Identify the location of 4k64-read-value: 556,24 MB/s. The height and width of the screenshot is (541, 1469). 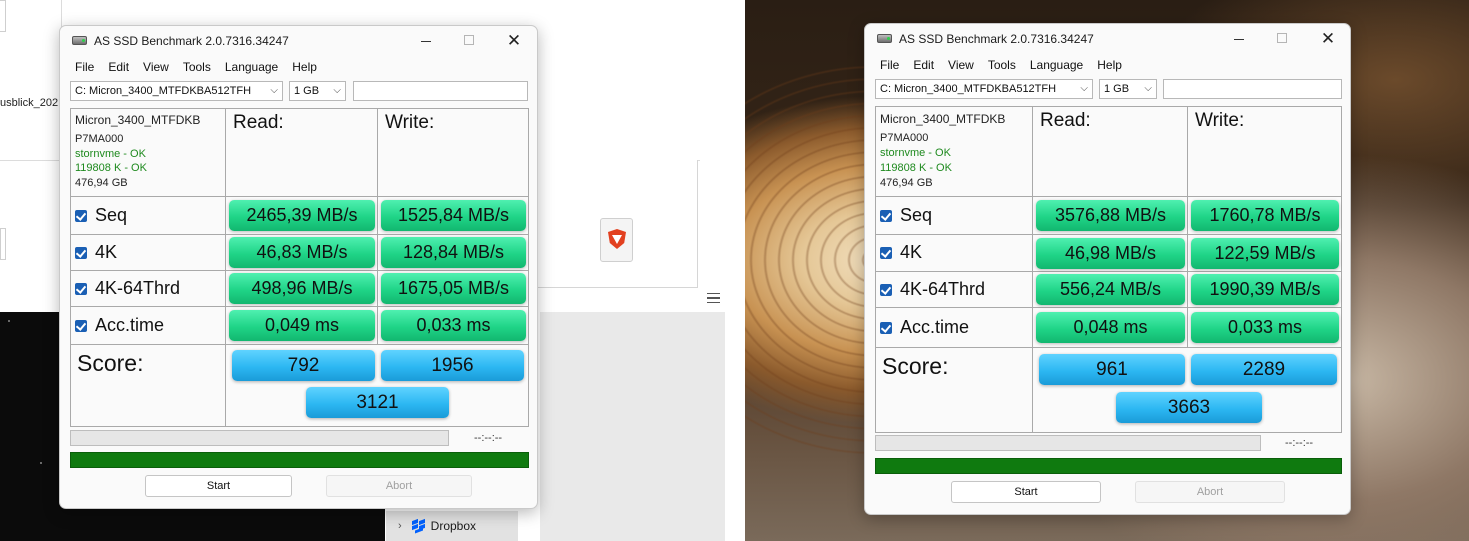
(1110, 289).